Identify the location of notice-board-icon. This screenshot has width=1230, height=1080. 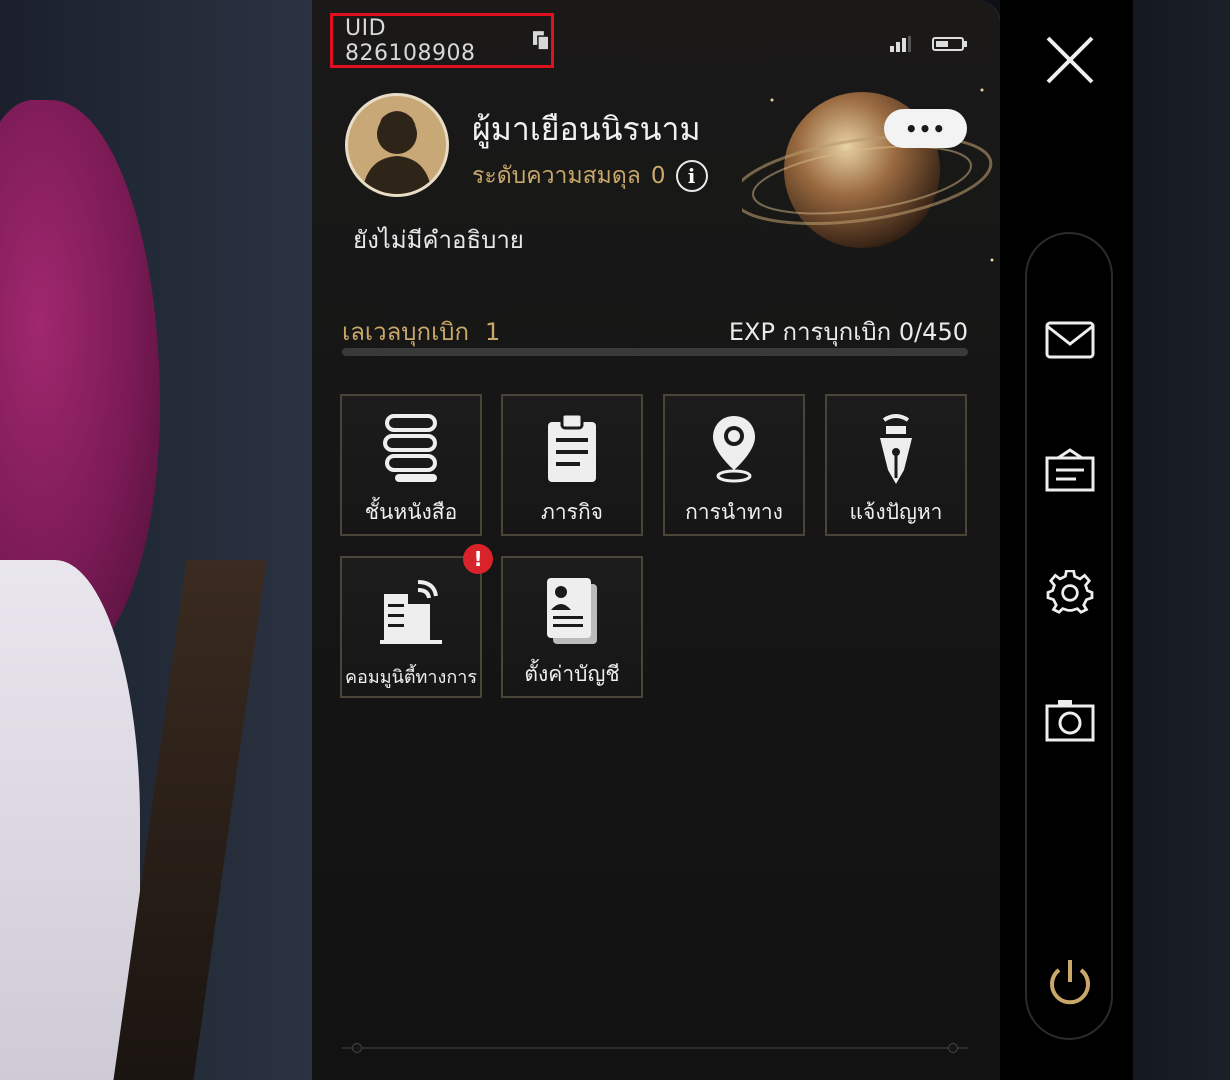
(1070, 470).